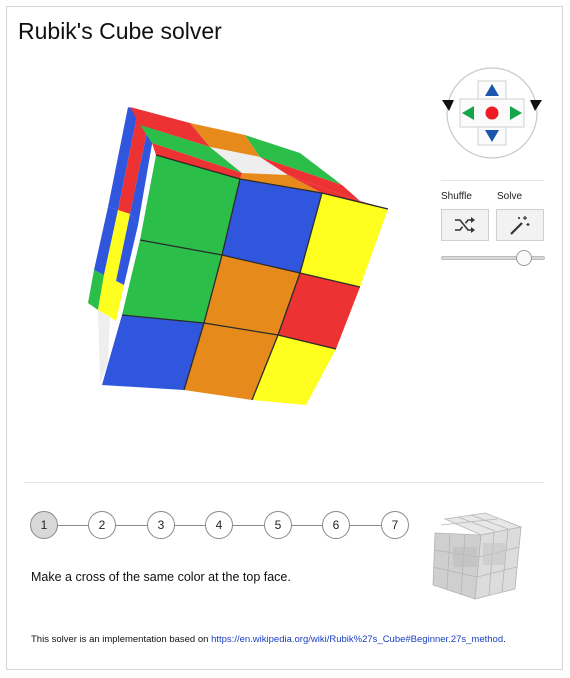 The image size is (570, 678). I want to click on step-button-7: 7, so click(395, 525).